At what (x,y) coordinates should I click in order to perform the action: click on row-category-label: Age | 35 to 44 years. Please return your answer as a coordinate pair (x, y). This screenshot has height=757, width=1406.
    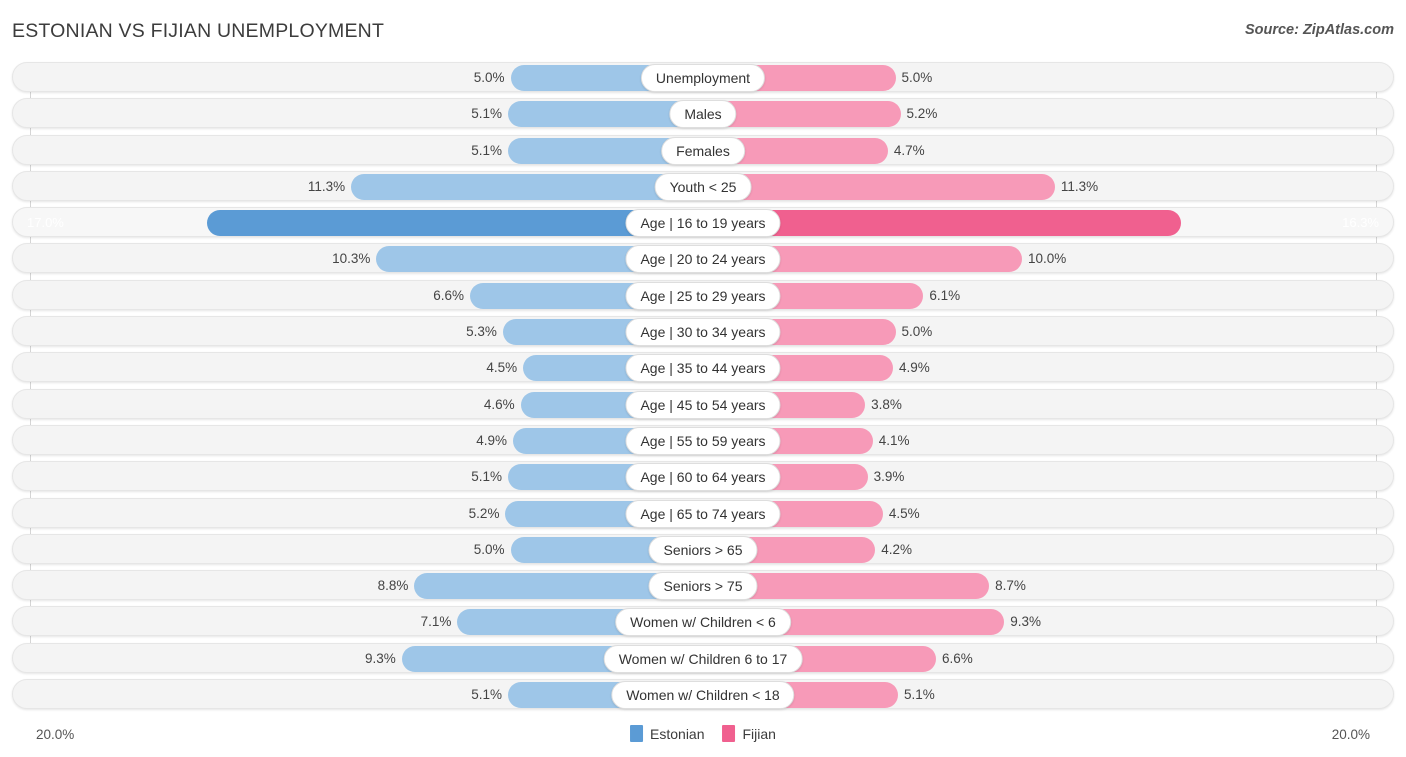
    Looking at the image, I should click on (703, 368).